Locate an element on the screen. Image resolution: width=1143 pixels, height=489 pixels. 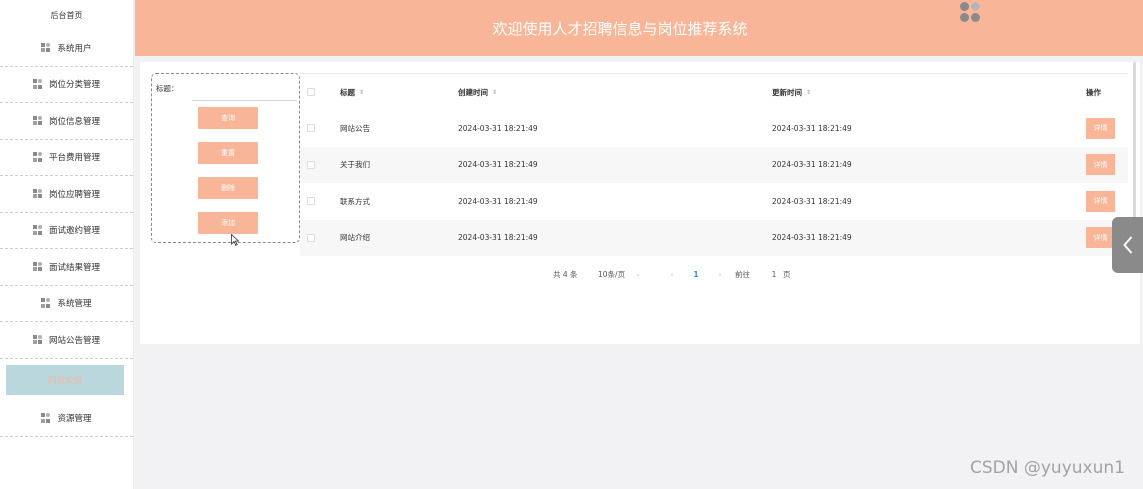
sidebar-item-label: 岗位分类管理 is located at coordinates (74, 85).